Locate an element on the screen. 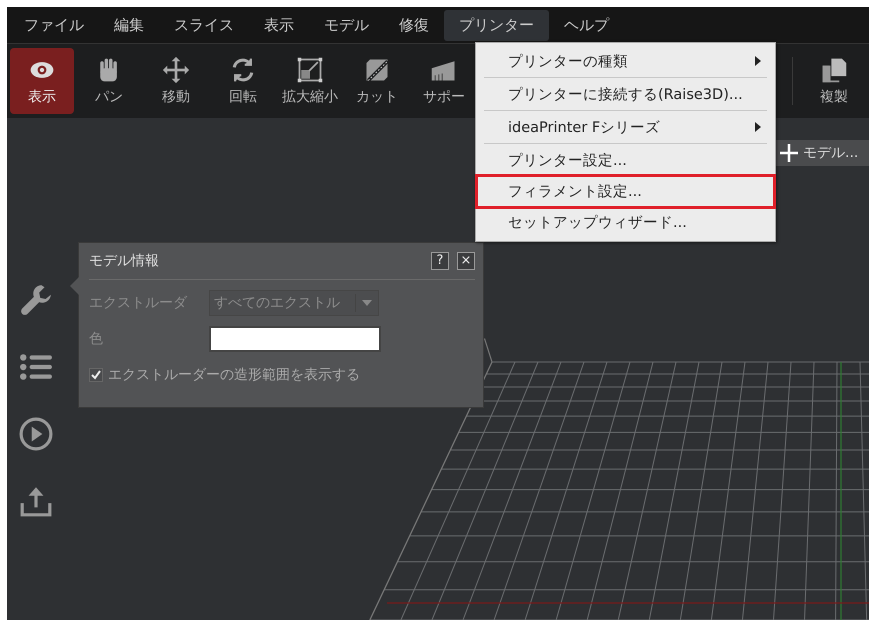 This screenshot has width=869, height=628. checkbox is located at coordinates (96, 375).